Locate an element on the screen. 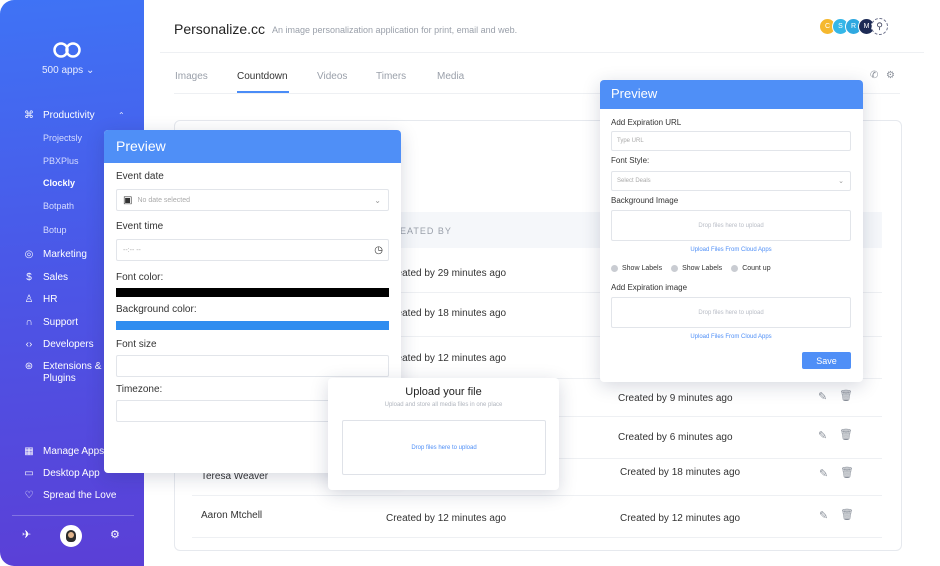  rocket-icon: ✈ is located at coordinates (26, 534).